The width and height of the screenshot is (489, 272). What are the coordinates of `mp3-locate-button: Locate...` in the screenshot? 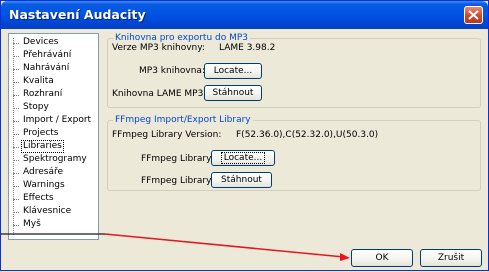 It's located at (233, 71).